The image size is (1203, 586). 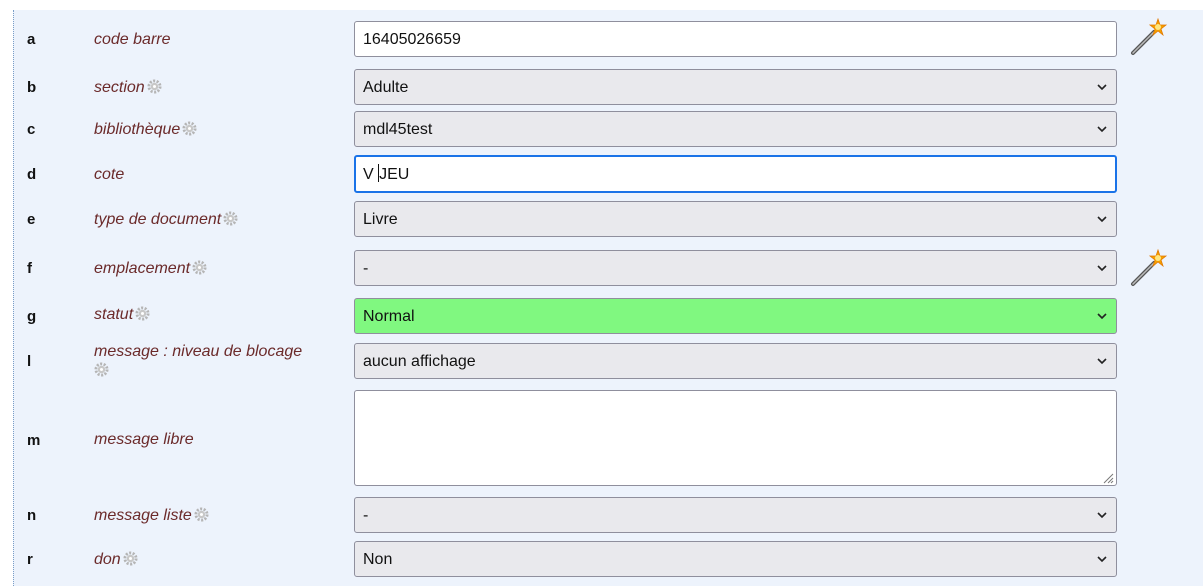 What do you see at coordinates (735, 39) in the screenshot?
I see `barcode-input: 16405026659` at bounding box center [735, 39].